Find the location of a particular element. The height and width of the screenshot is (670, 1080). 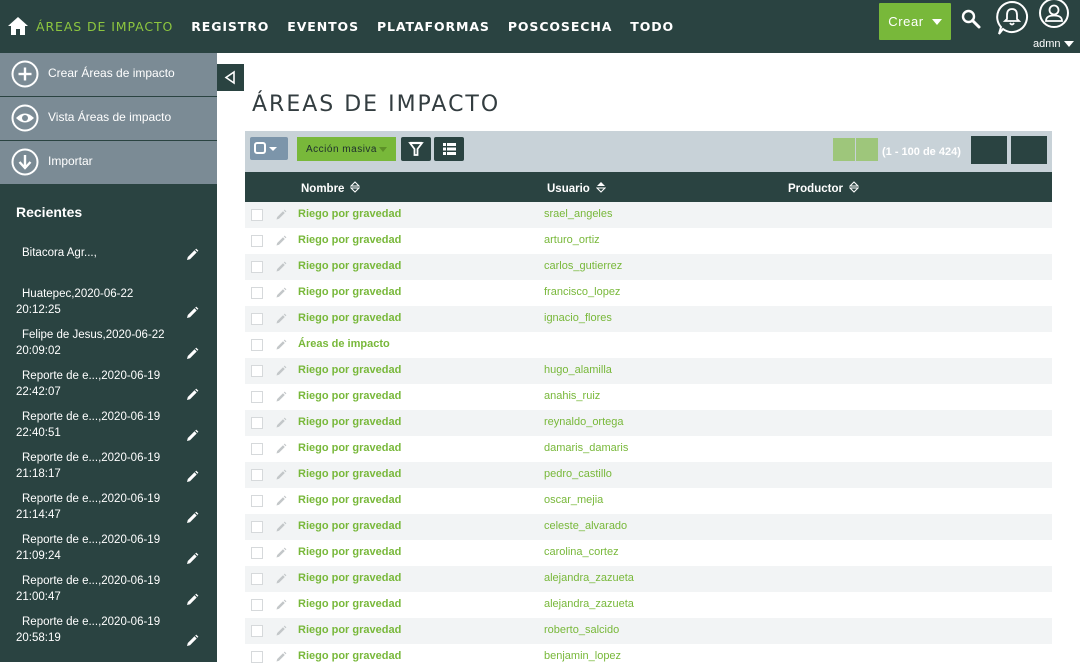

next-page-button is located at coordinates (989, 150).